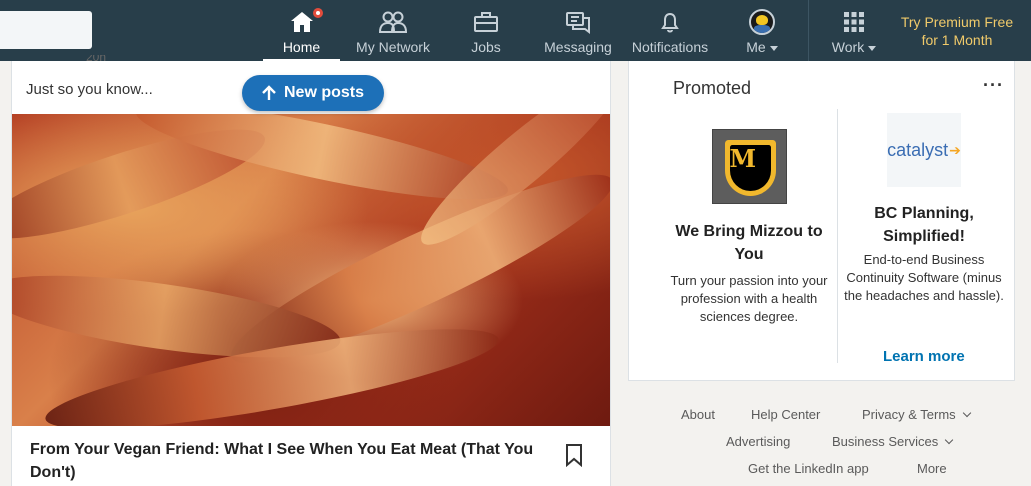 Image resolution: width=1031 pixels, height=486 pixels. I want to click on nav-label-messaging: Messaging, so click(578, 47).